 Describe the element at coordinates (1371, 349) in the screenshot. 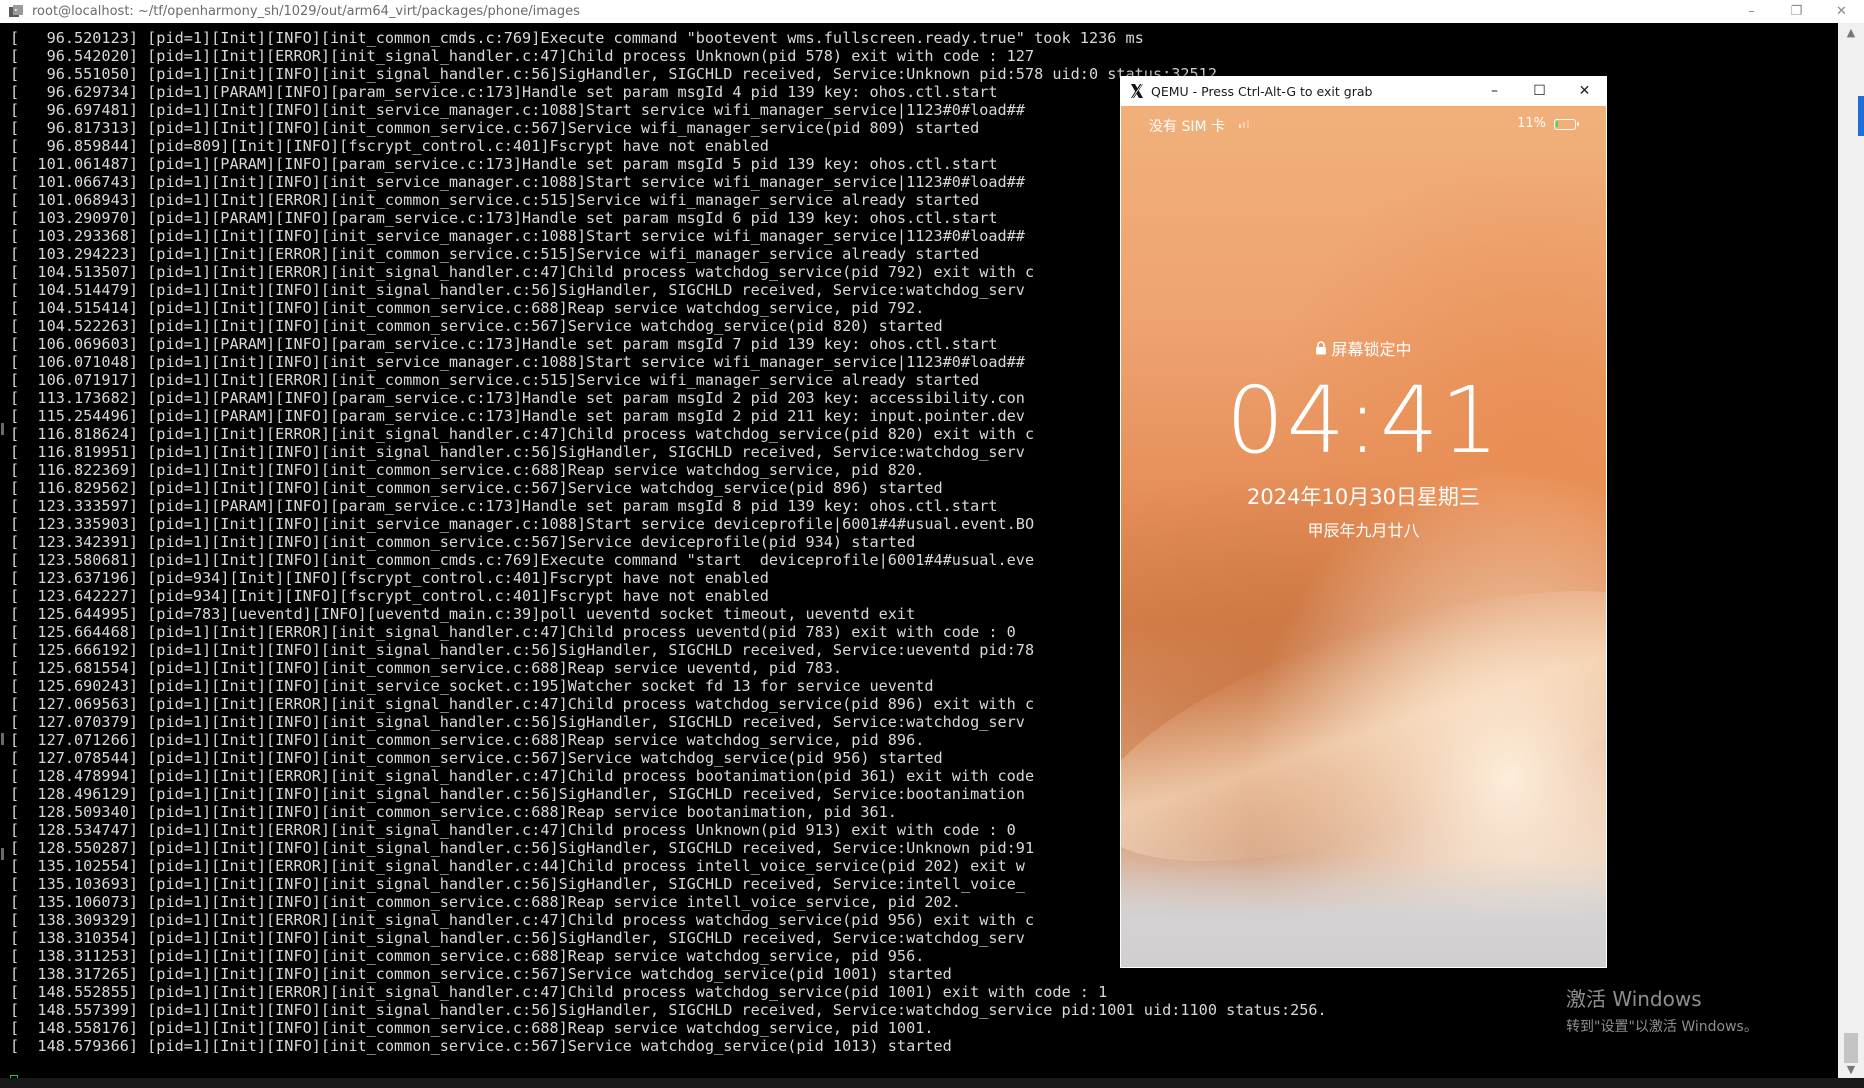

I see `lock-label: 屏幕锁定中` at that location.